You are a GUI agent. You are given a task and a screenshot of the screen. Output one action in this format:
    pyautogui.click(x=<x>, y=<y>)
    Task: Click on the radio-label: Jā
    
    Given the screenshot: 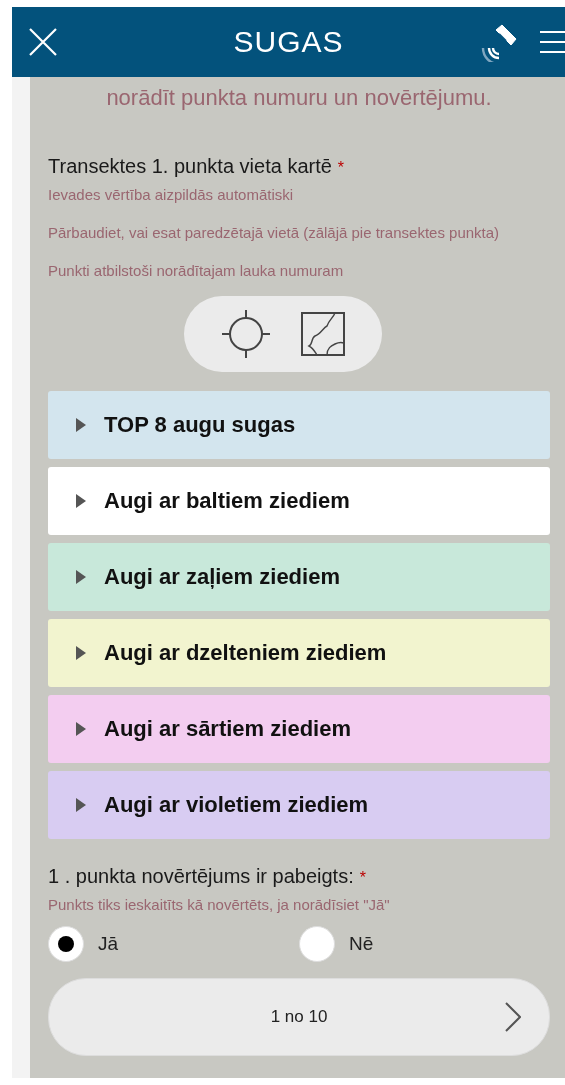 What is the action you would take?
    pyautogui.click(x=108, y=944)
    